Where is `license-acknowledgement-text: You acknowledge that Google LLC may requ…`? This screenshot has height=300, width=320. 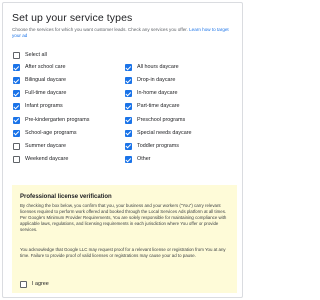
license-acknowledgement-text: You acknowledge that Google LLC may requ… is located at coordinates (123, 252).